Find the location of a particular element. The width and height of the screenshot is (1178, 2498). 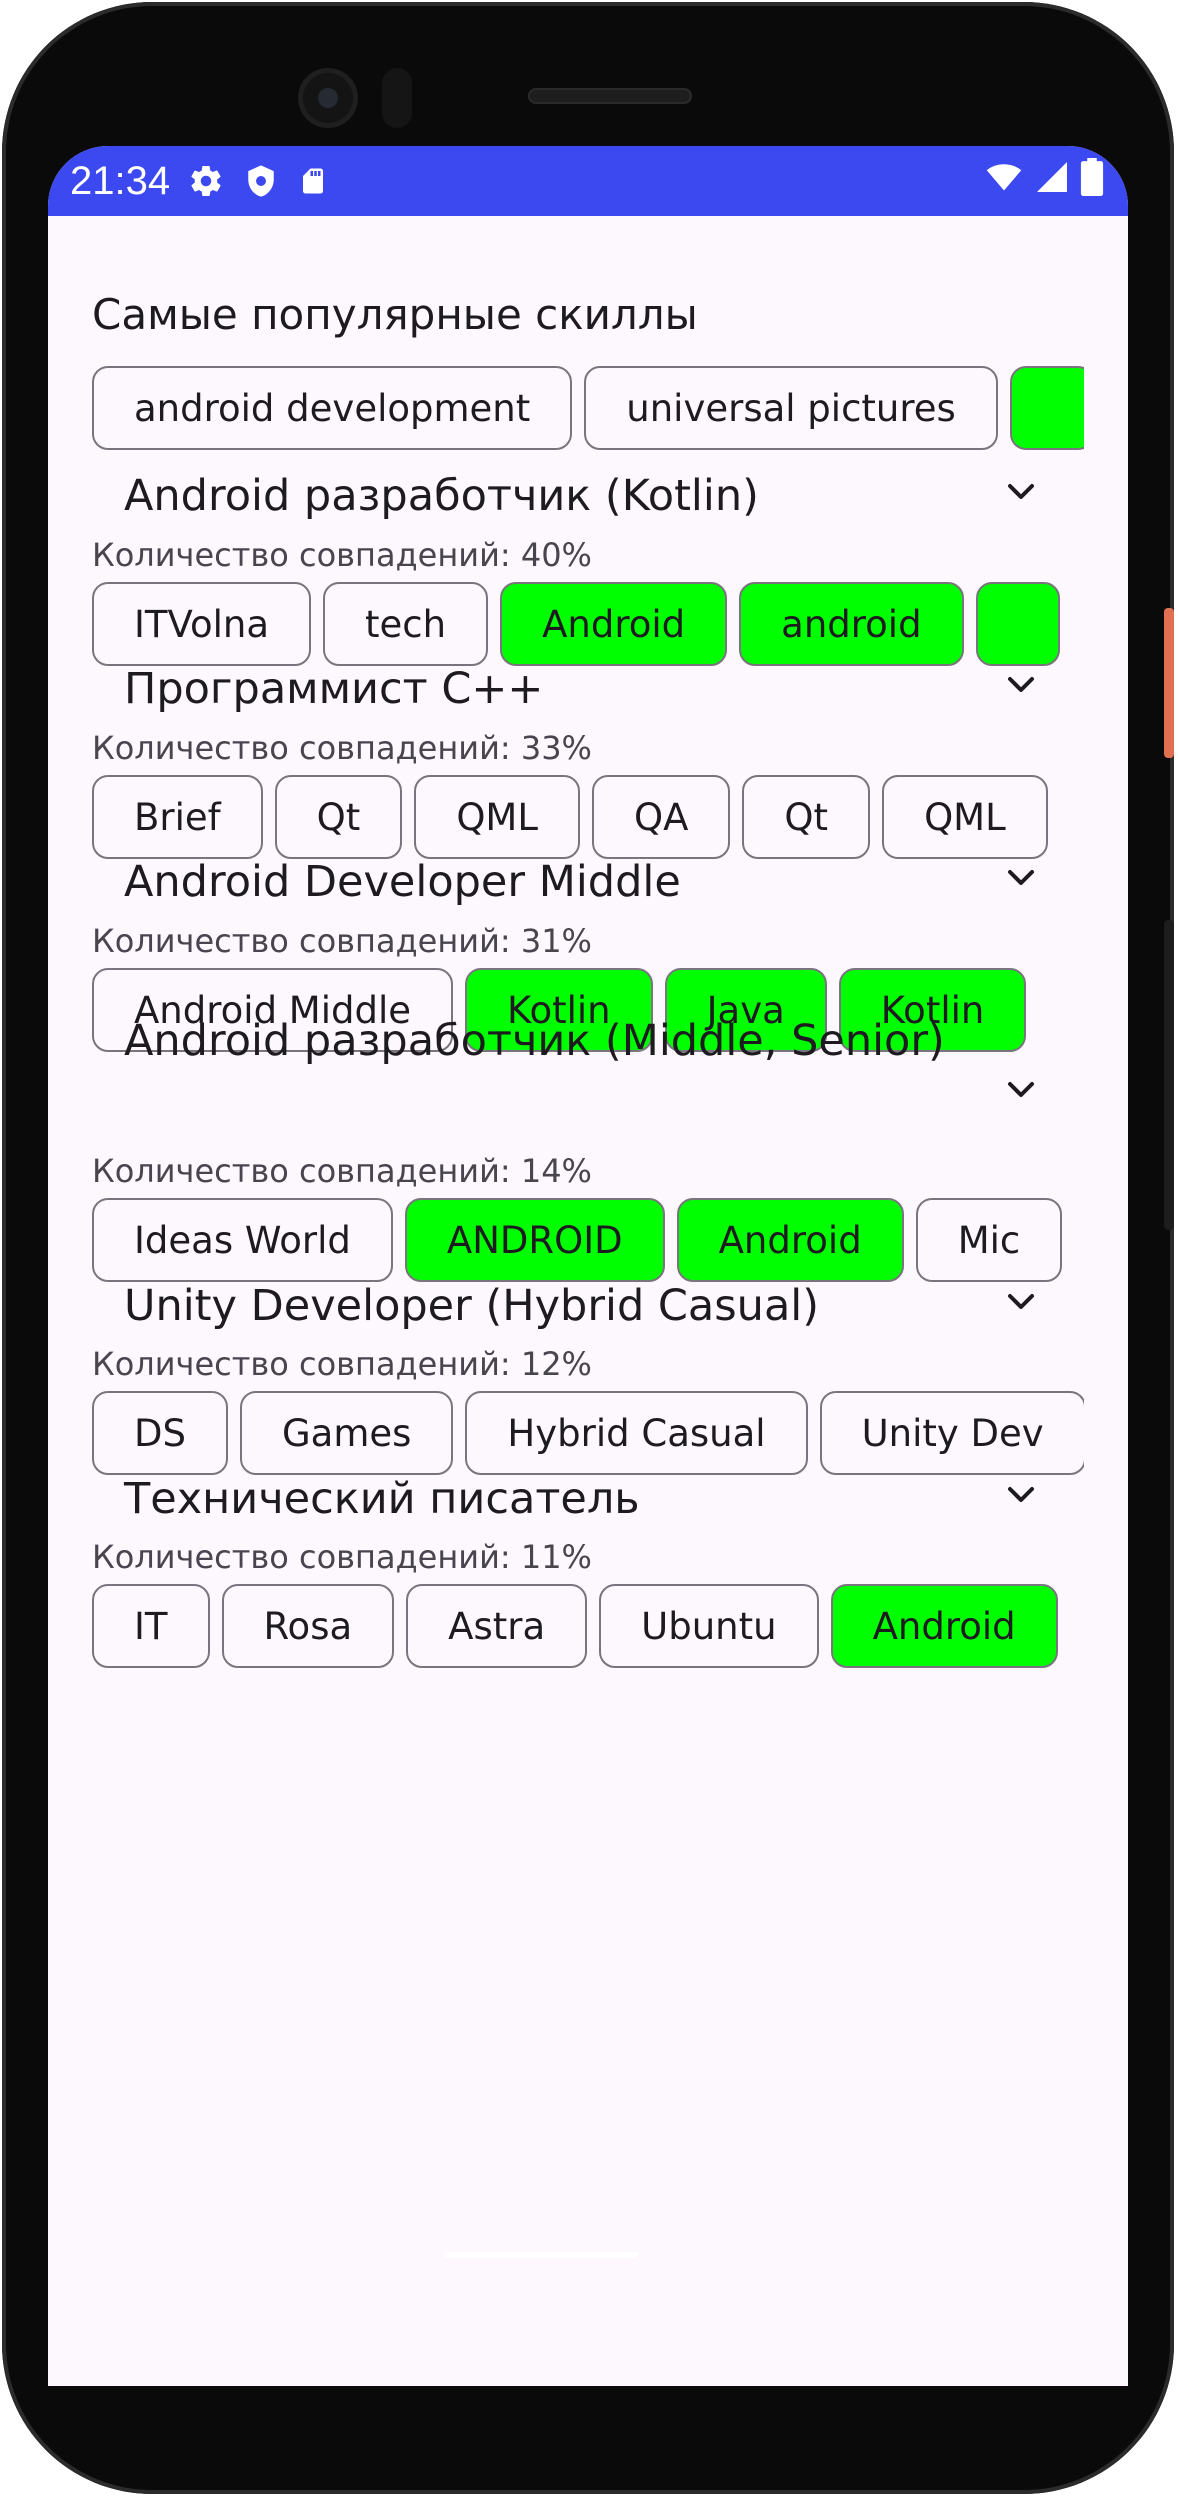

home-gesture-handle is located at coordinates (541, 2255).